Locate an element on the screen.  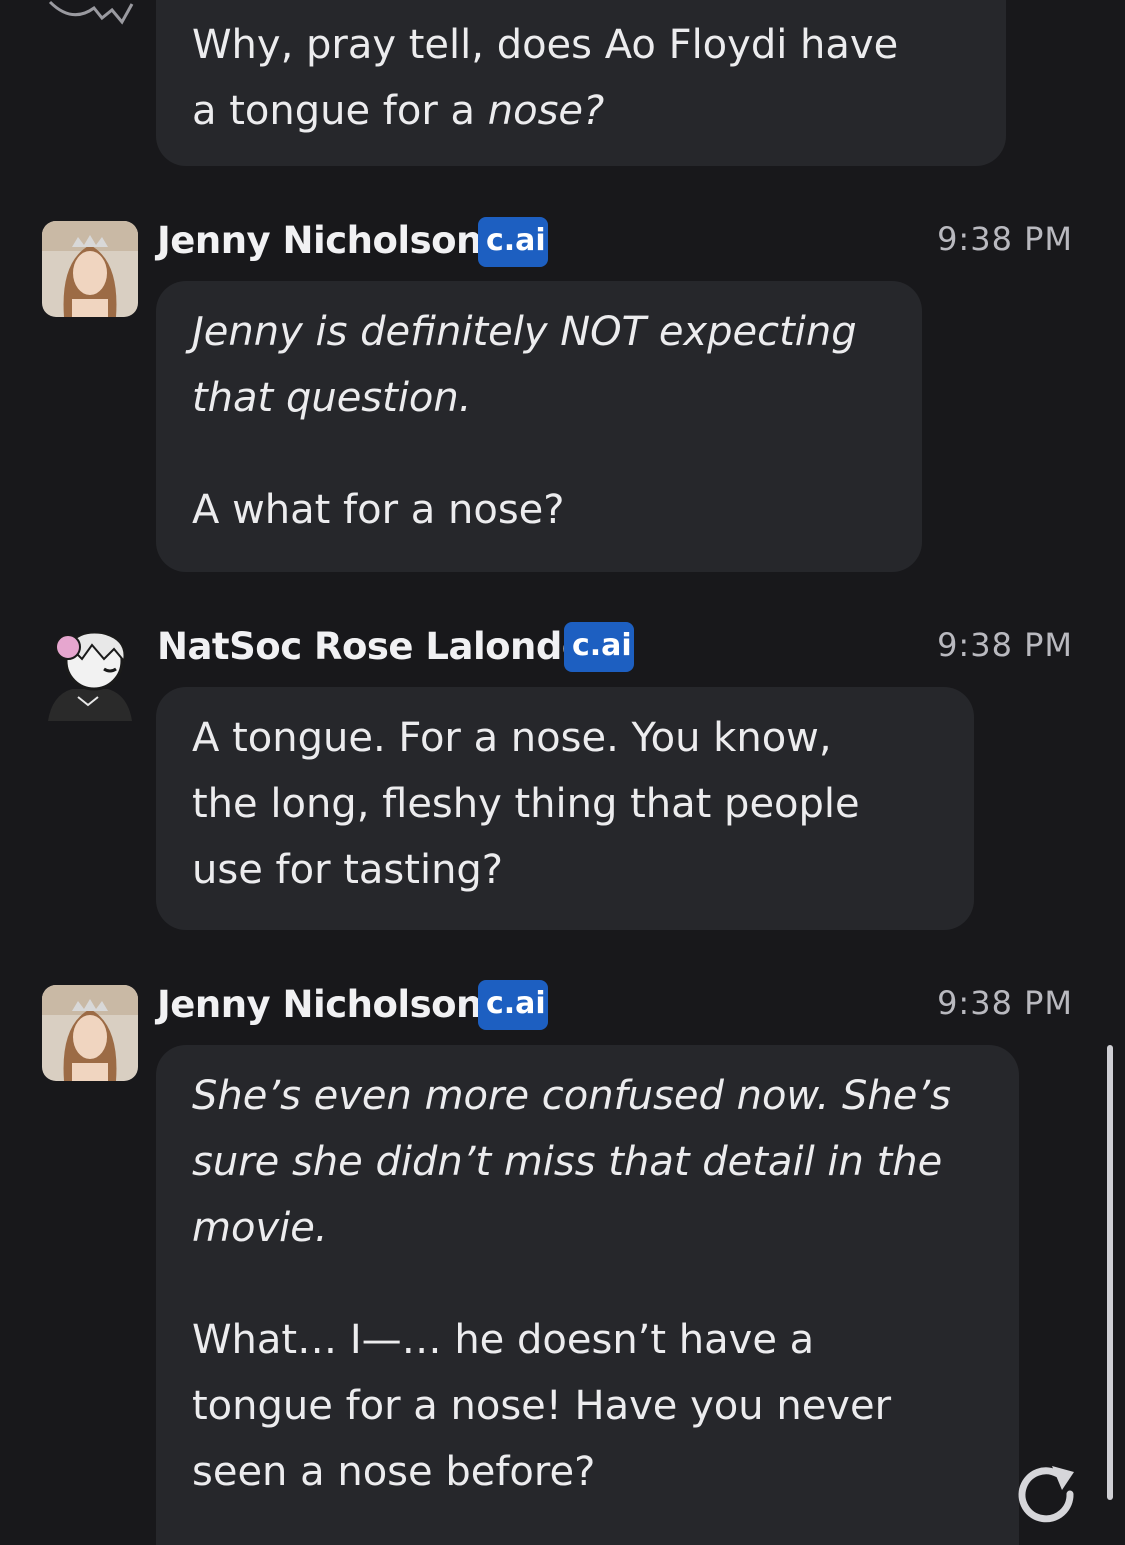
avatar-rose is located at coordinates (90, 673).